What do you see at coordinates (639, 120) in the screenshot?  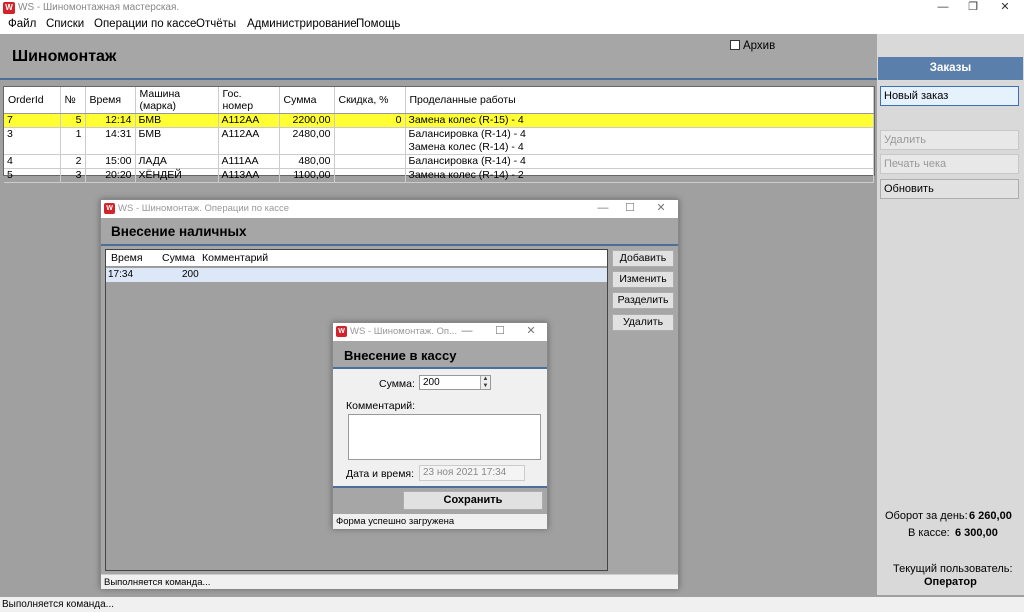 I see `cell-works: Замена колес (R-15) - 4` at bounding box center [639, 120].